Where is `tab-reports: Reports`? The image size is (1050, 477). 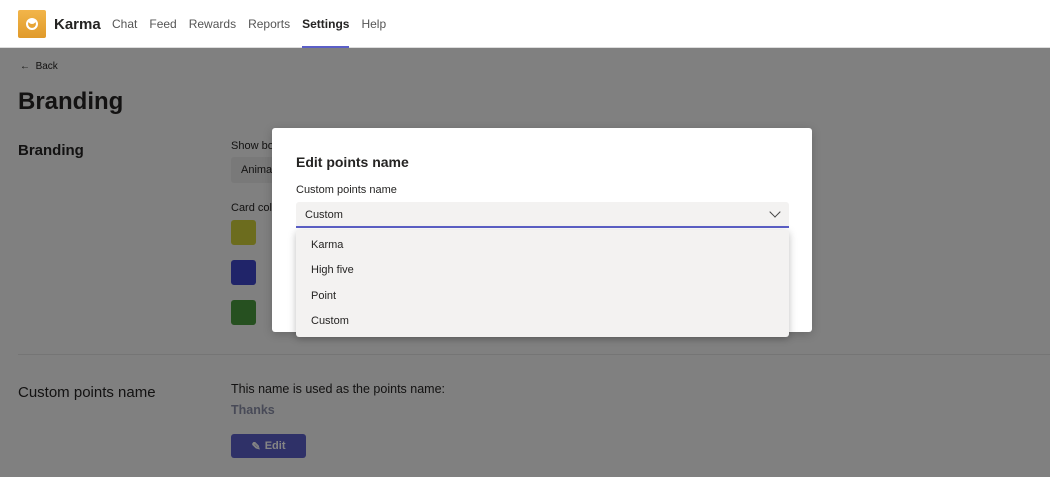 tab-reports: Reports is located at coordinates (269, 32).